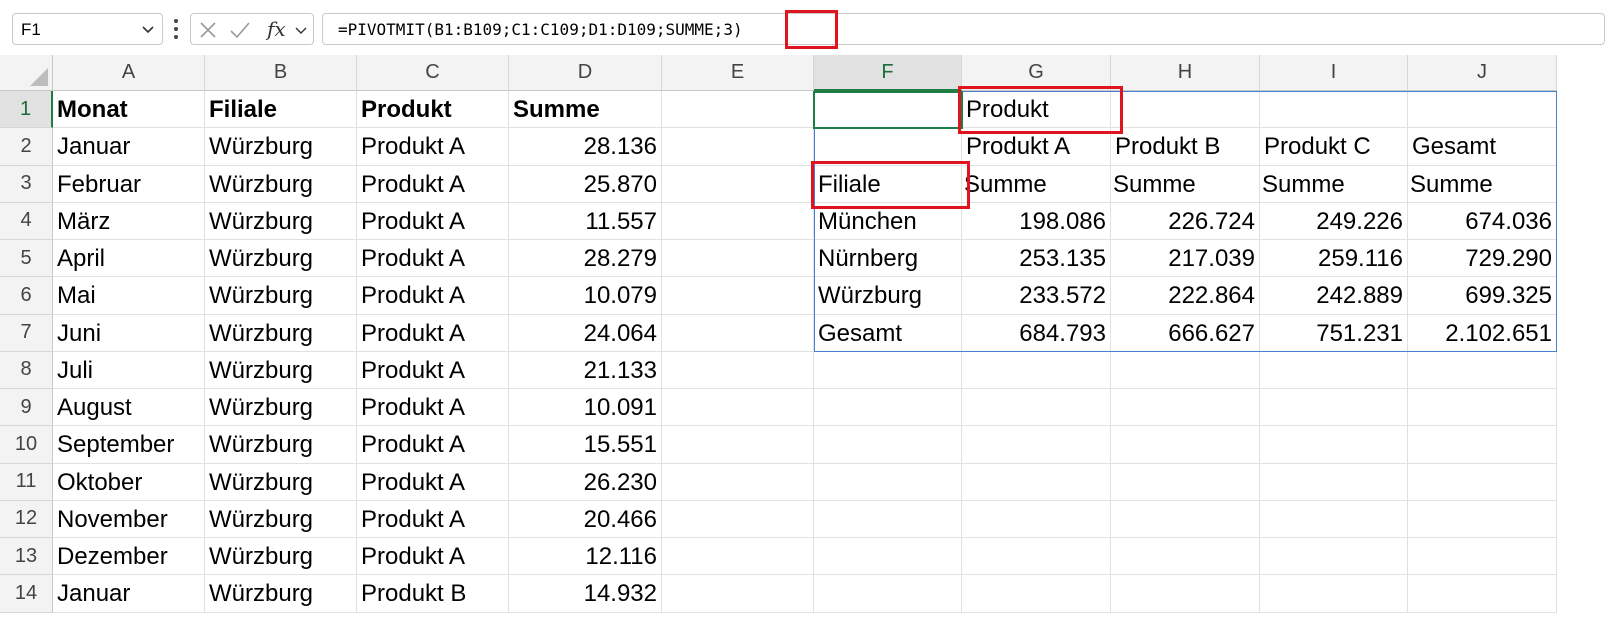  Describe the element at coordinates (738, 259) in the screenshot. I see `cell-E5` at that location.